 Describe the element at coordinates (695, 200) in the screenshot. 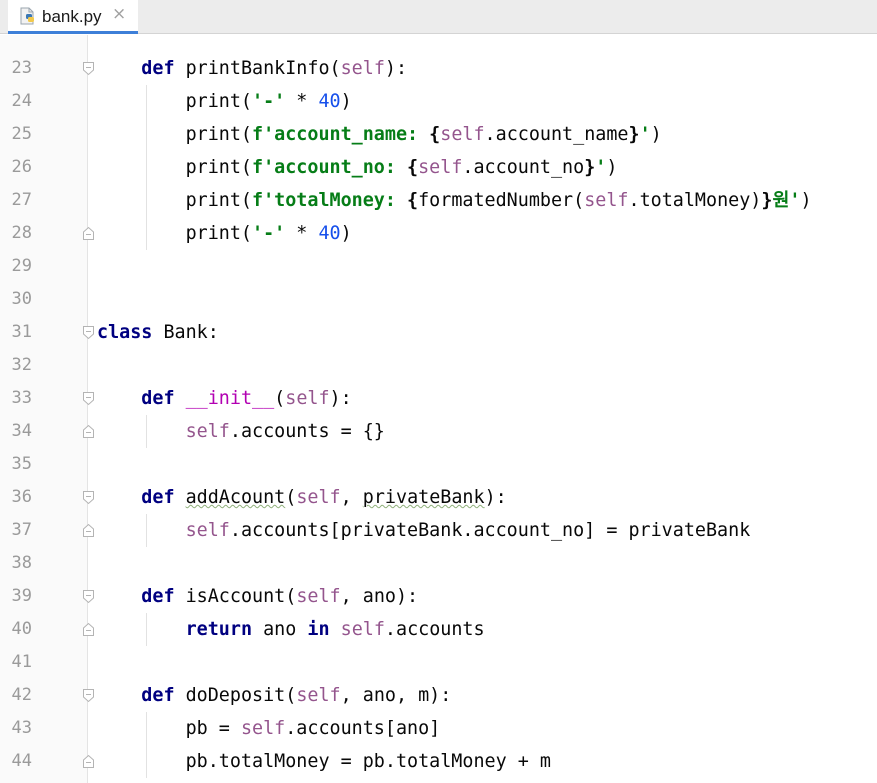

I see `code-token: .totalMoney)` at that location.